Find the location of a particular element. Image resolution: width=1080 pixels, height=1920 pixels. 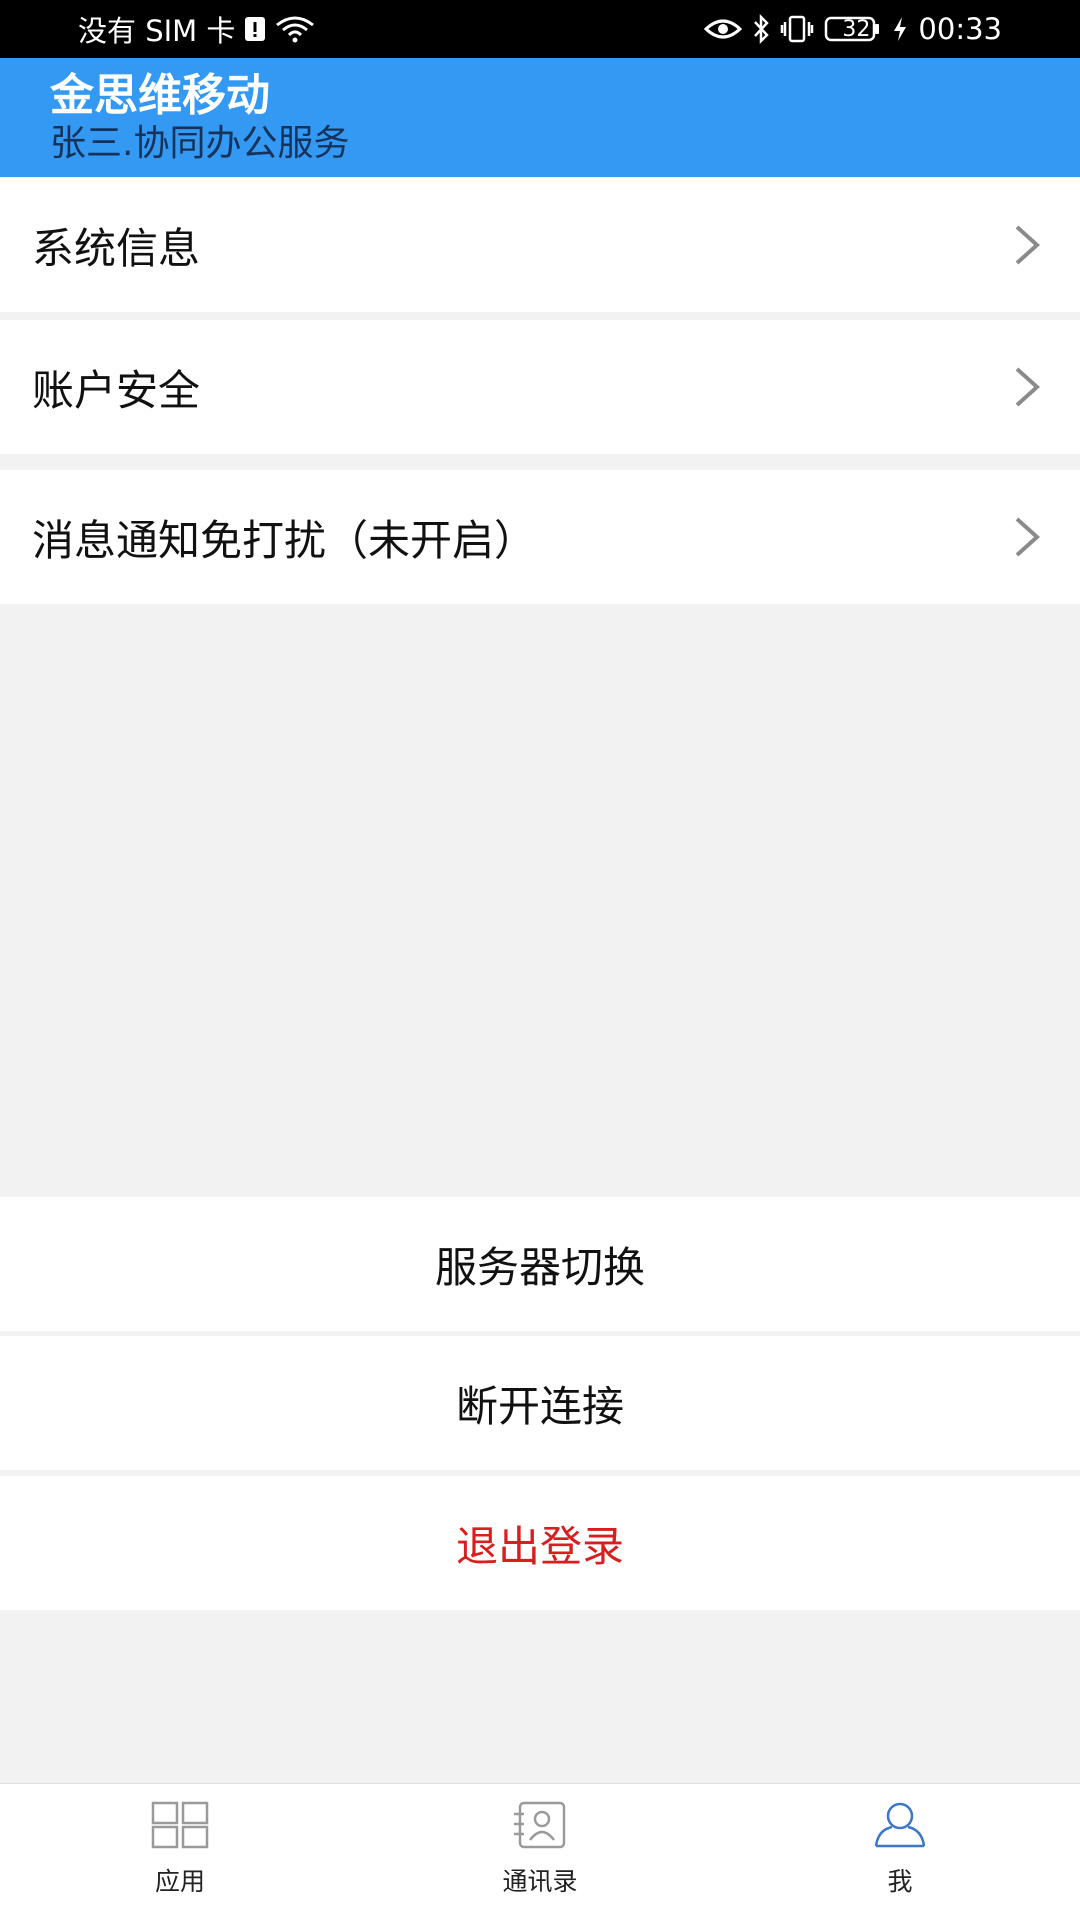

menu-item-account-security: 账户安全 is located at coordinates (540, 387).